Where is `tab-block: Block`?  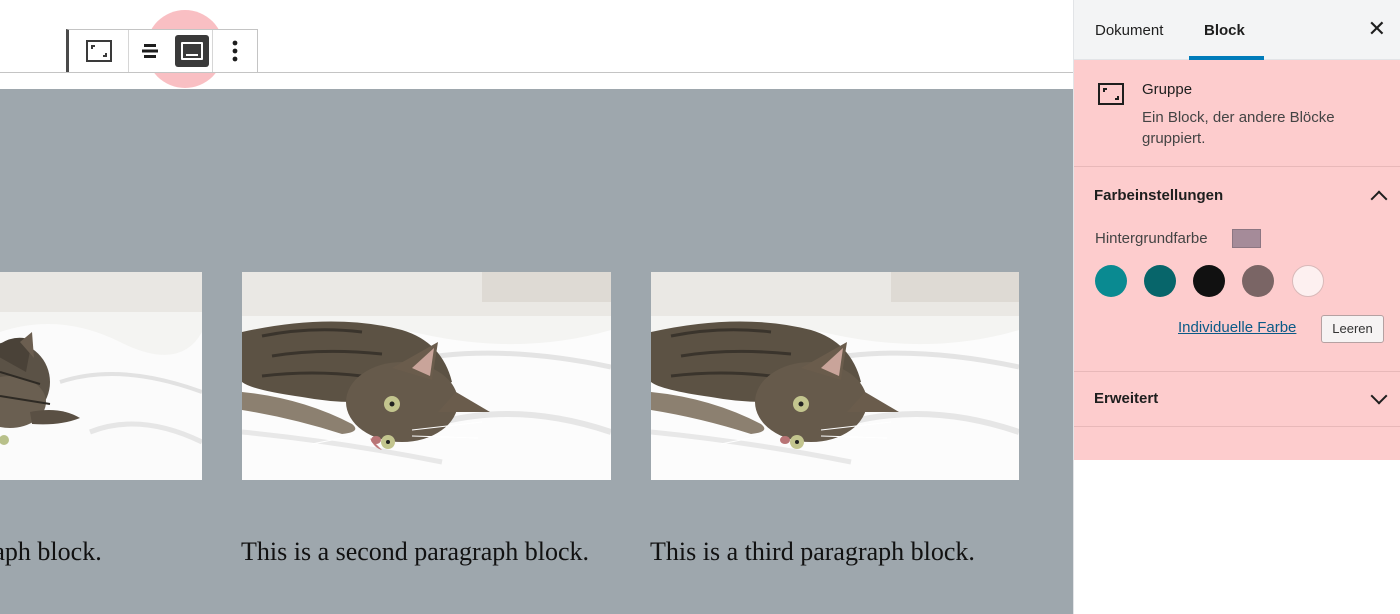
tab-block: Block is located at coordinates (1224, 30).